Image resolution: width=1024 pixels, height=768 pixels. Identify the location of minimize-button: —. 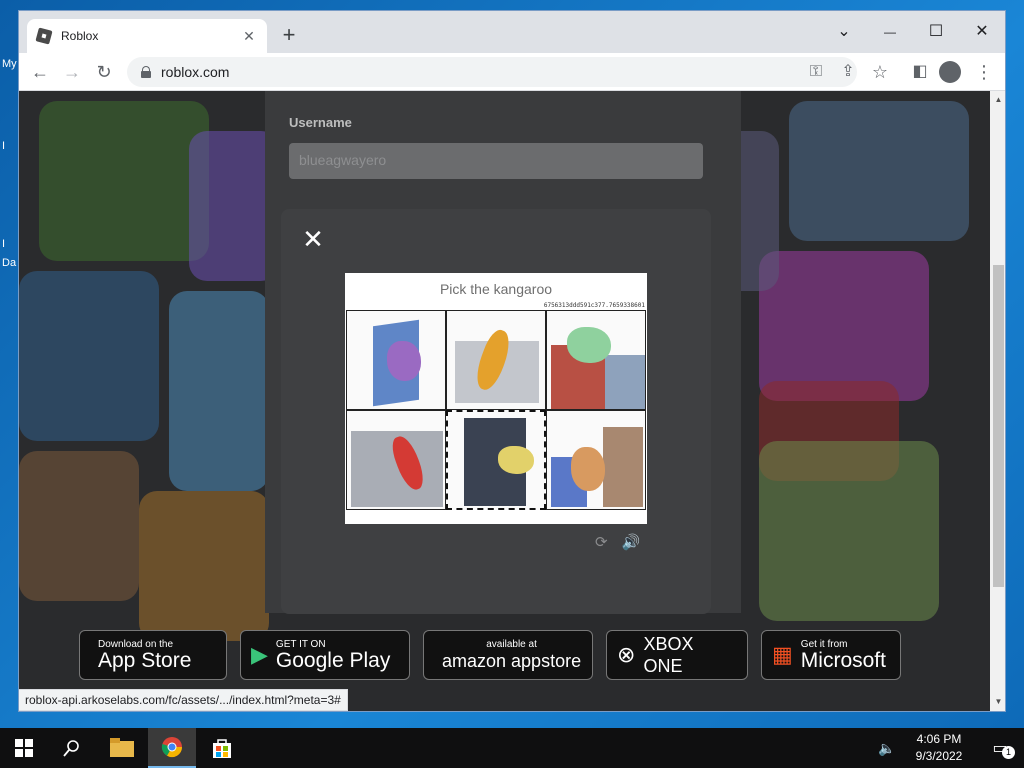
(890, 32).